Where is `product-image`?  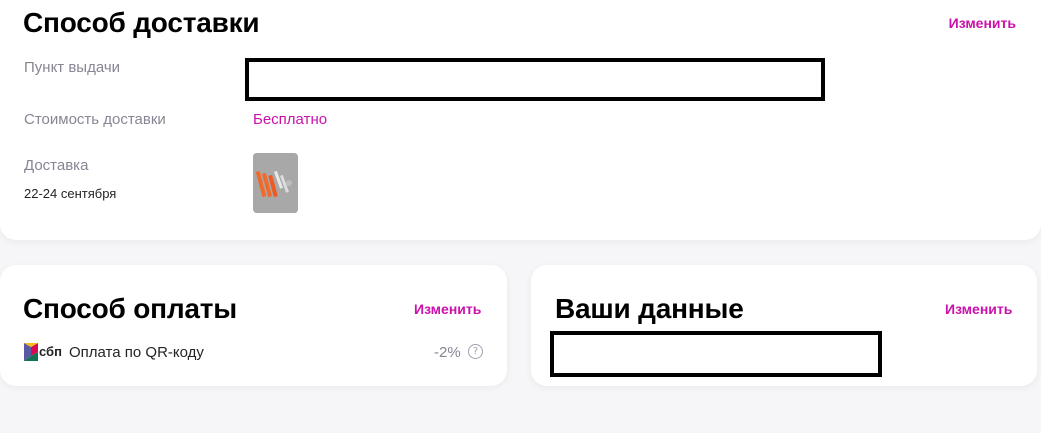 product-image is located at coordinates (275, 183).